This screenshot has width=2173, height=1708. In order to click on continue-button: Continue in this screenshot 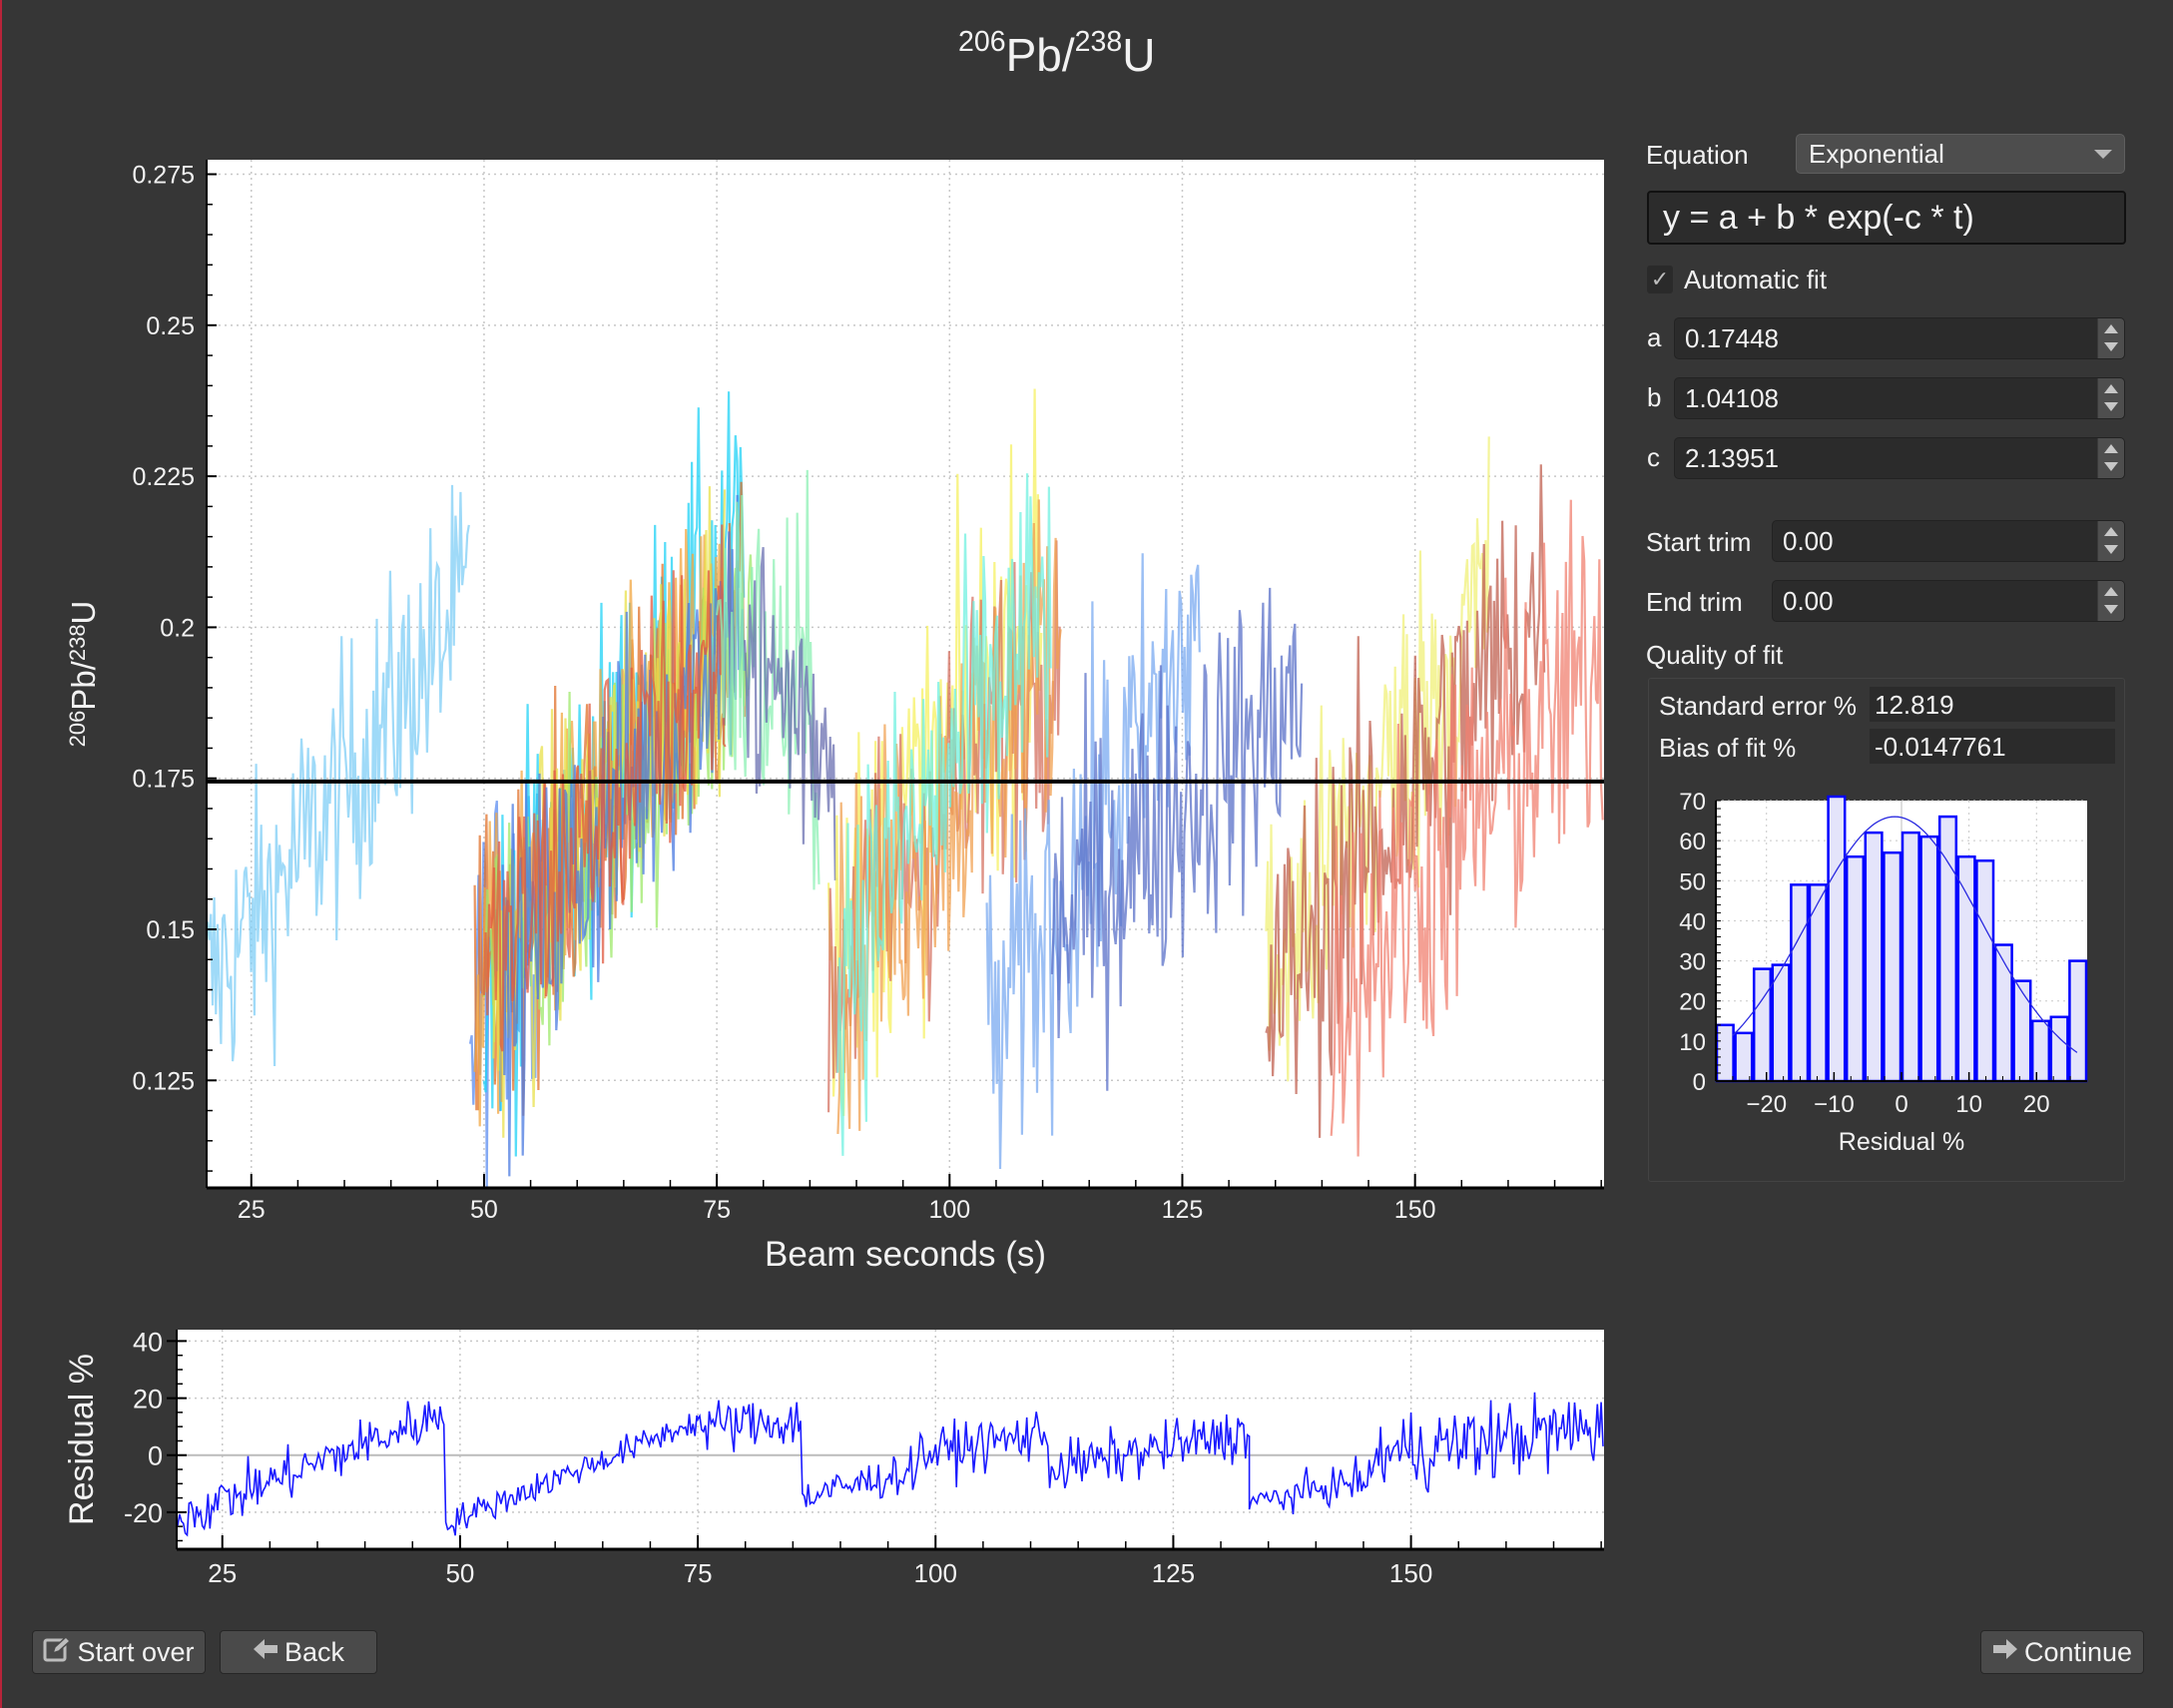, I will do `click(2062, 1652)`.